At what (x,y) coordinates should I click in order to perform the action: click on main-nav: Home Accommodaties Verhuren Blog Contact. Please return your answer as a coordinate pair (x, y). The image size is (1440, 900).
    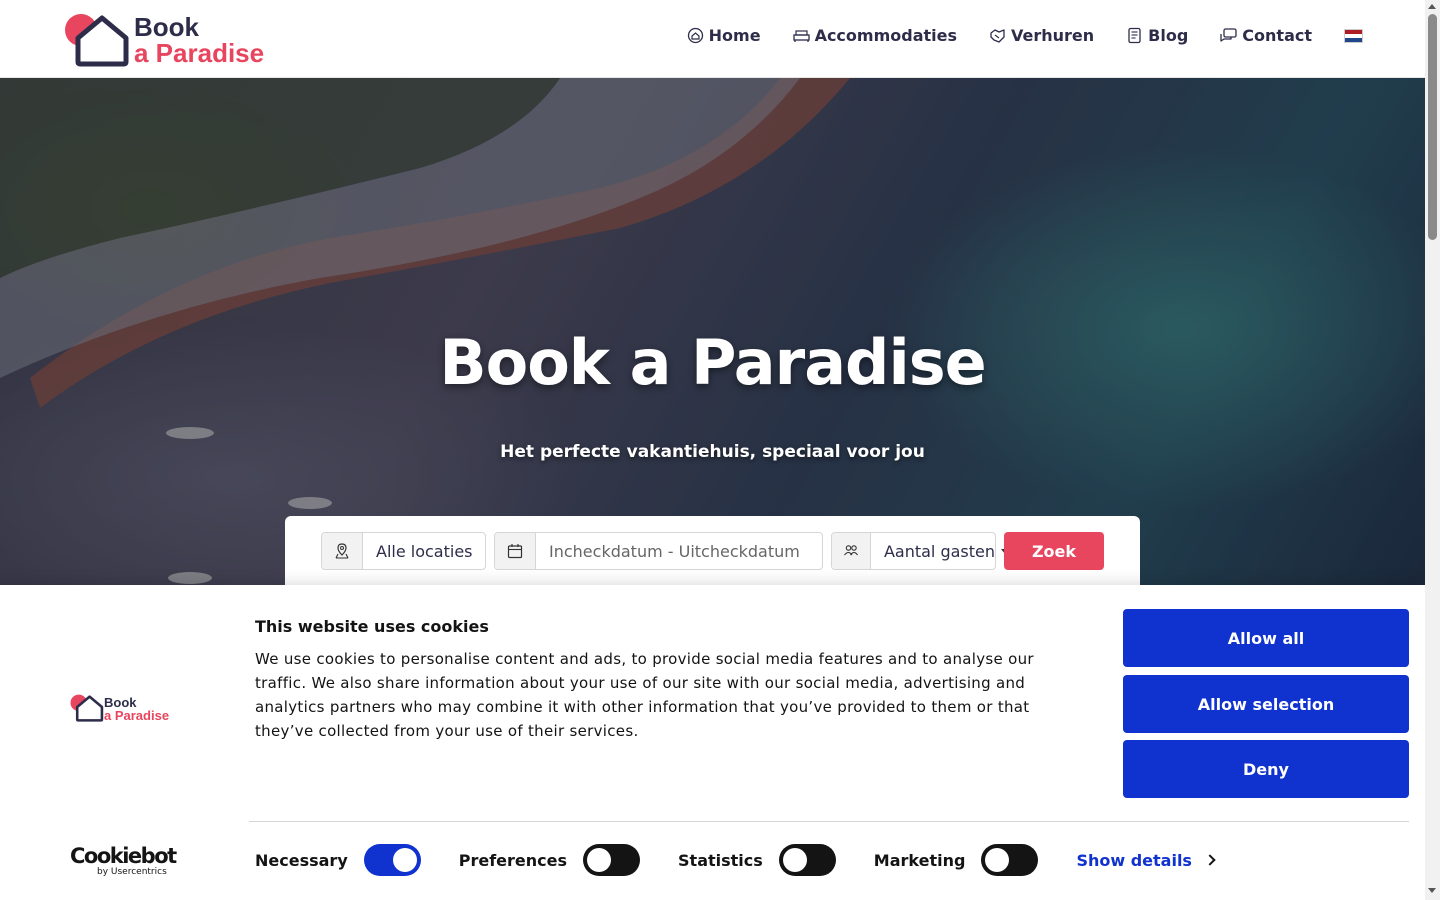
    Looking at the image, I should click on (1025, 35).